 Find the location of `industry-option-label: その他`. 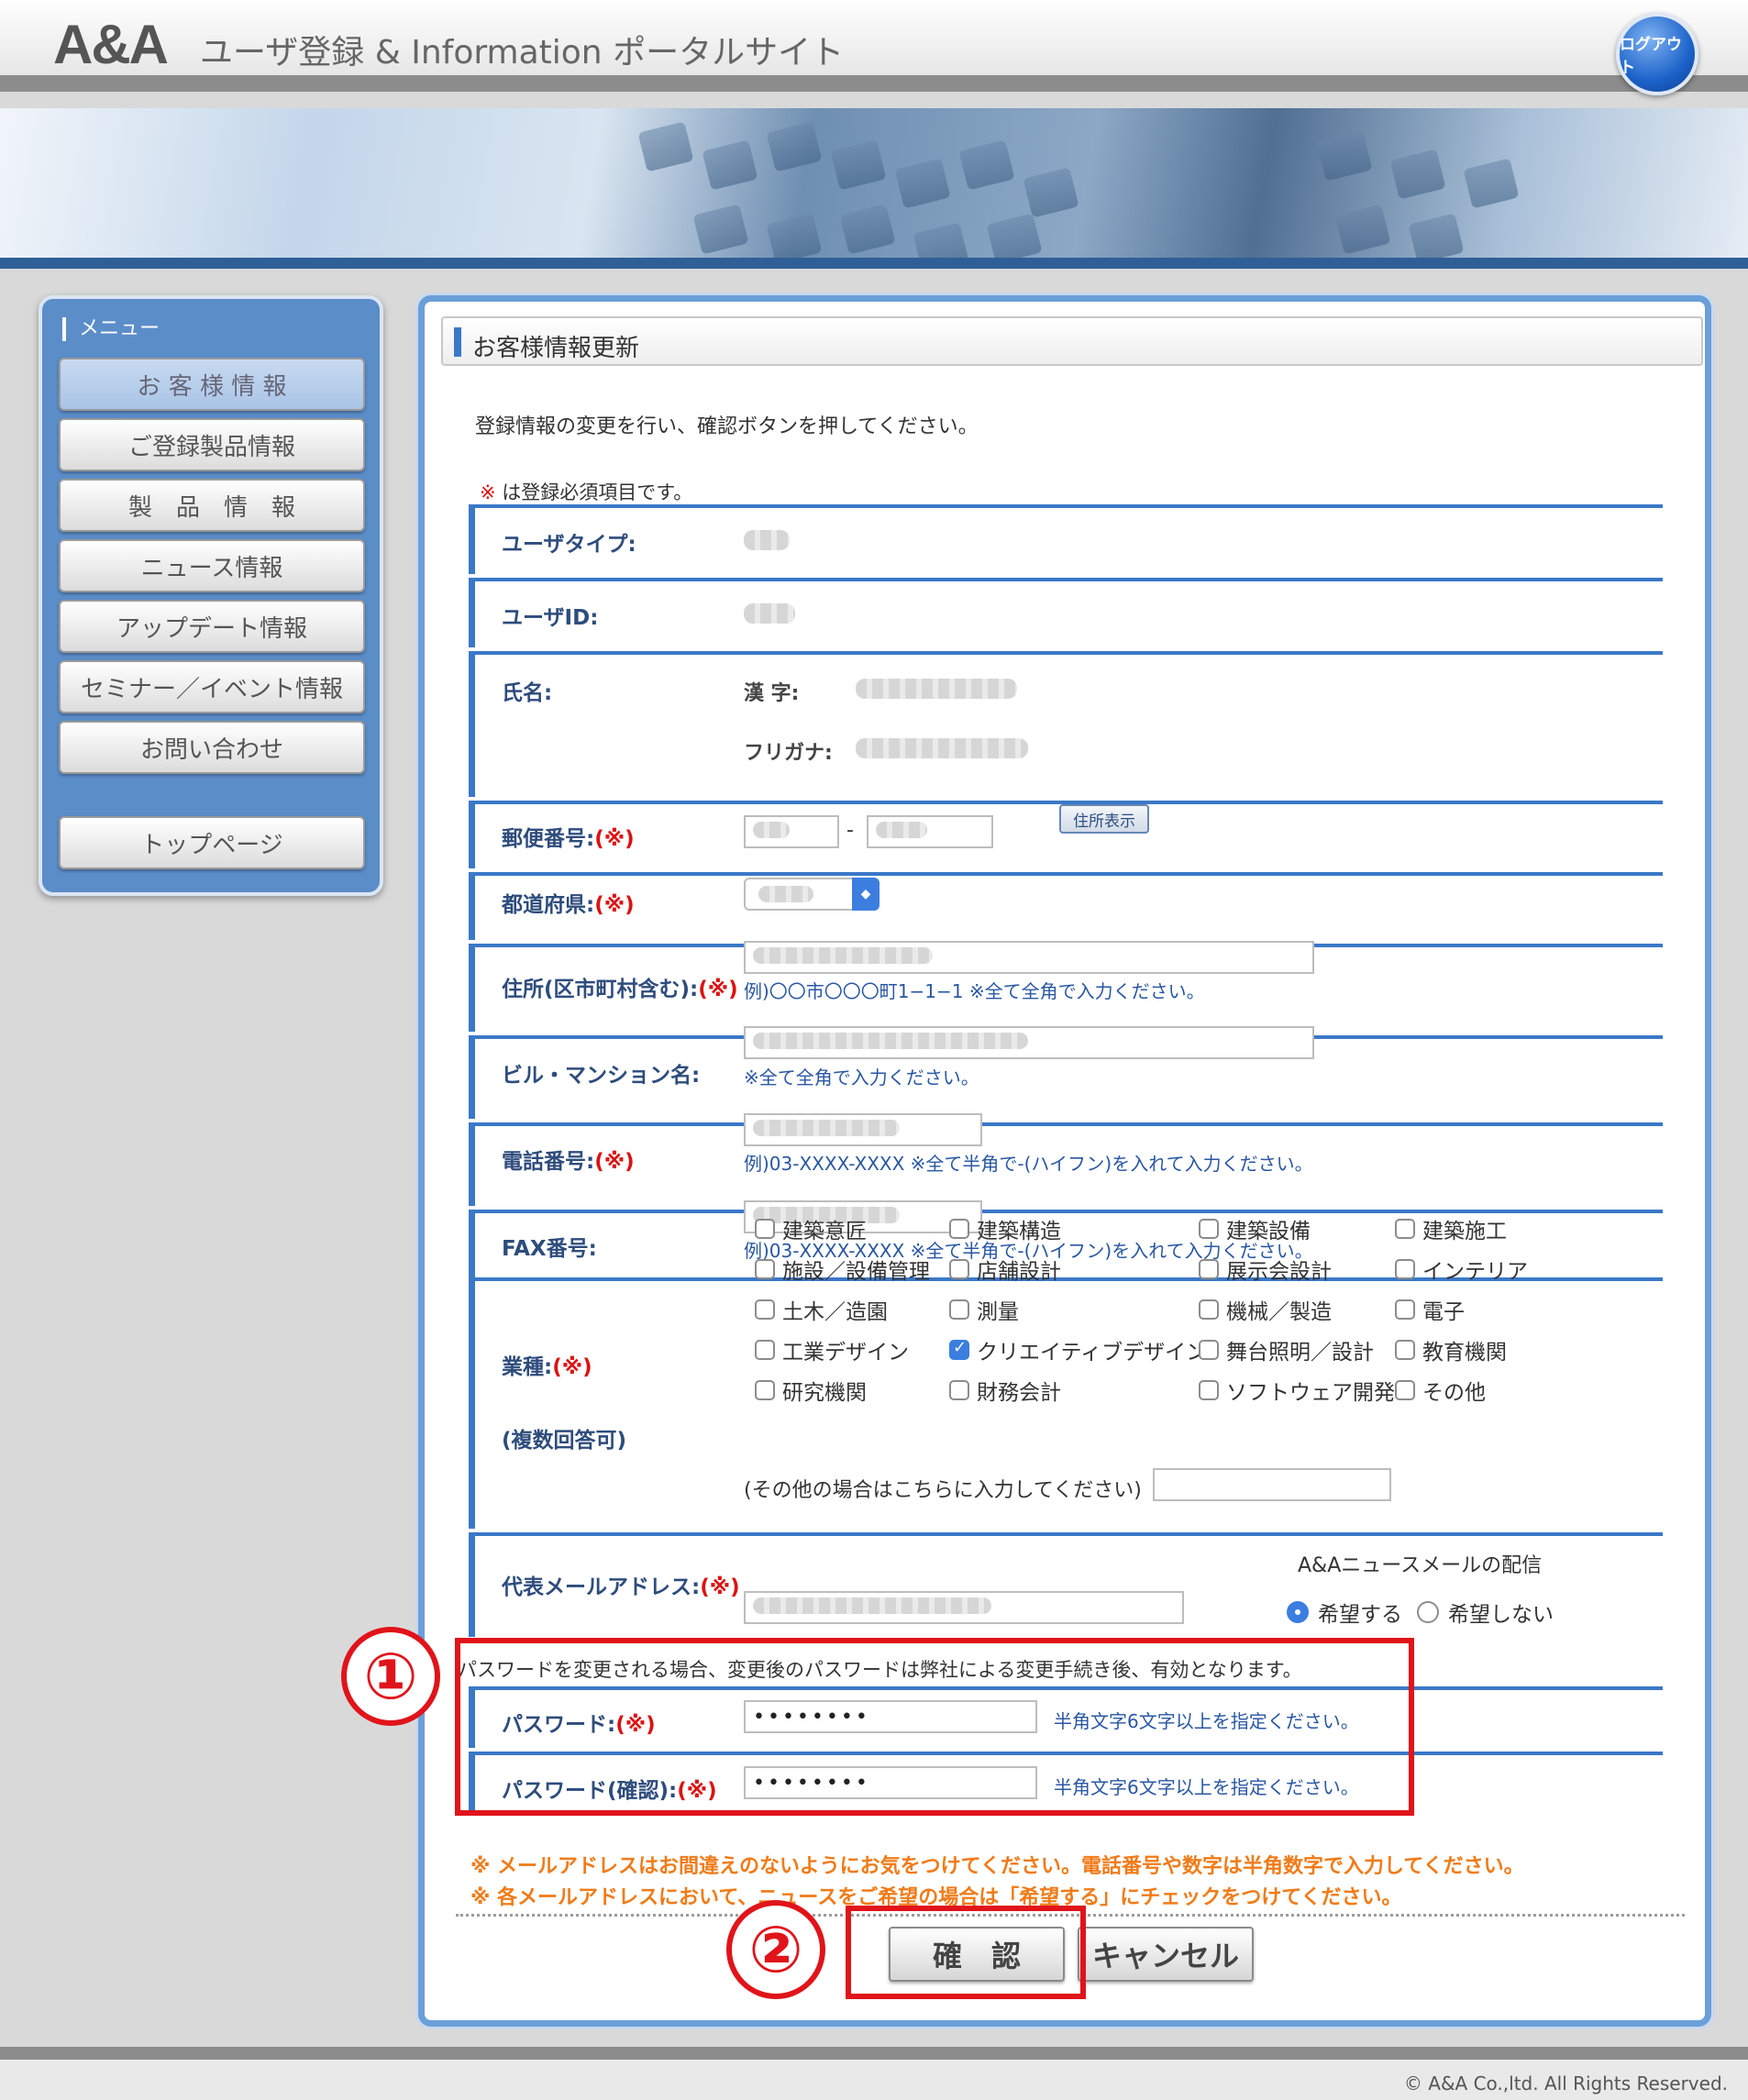

industry-option-label: その他 is located at coordinates (1454, 1393).